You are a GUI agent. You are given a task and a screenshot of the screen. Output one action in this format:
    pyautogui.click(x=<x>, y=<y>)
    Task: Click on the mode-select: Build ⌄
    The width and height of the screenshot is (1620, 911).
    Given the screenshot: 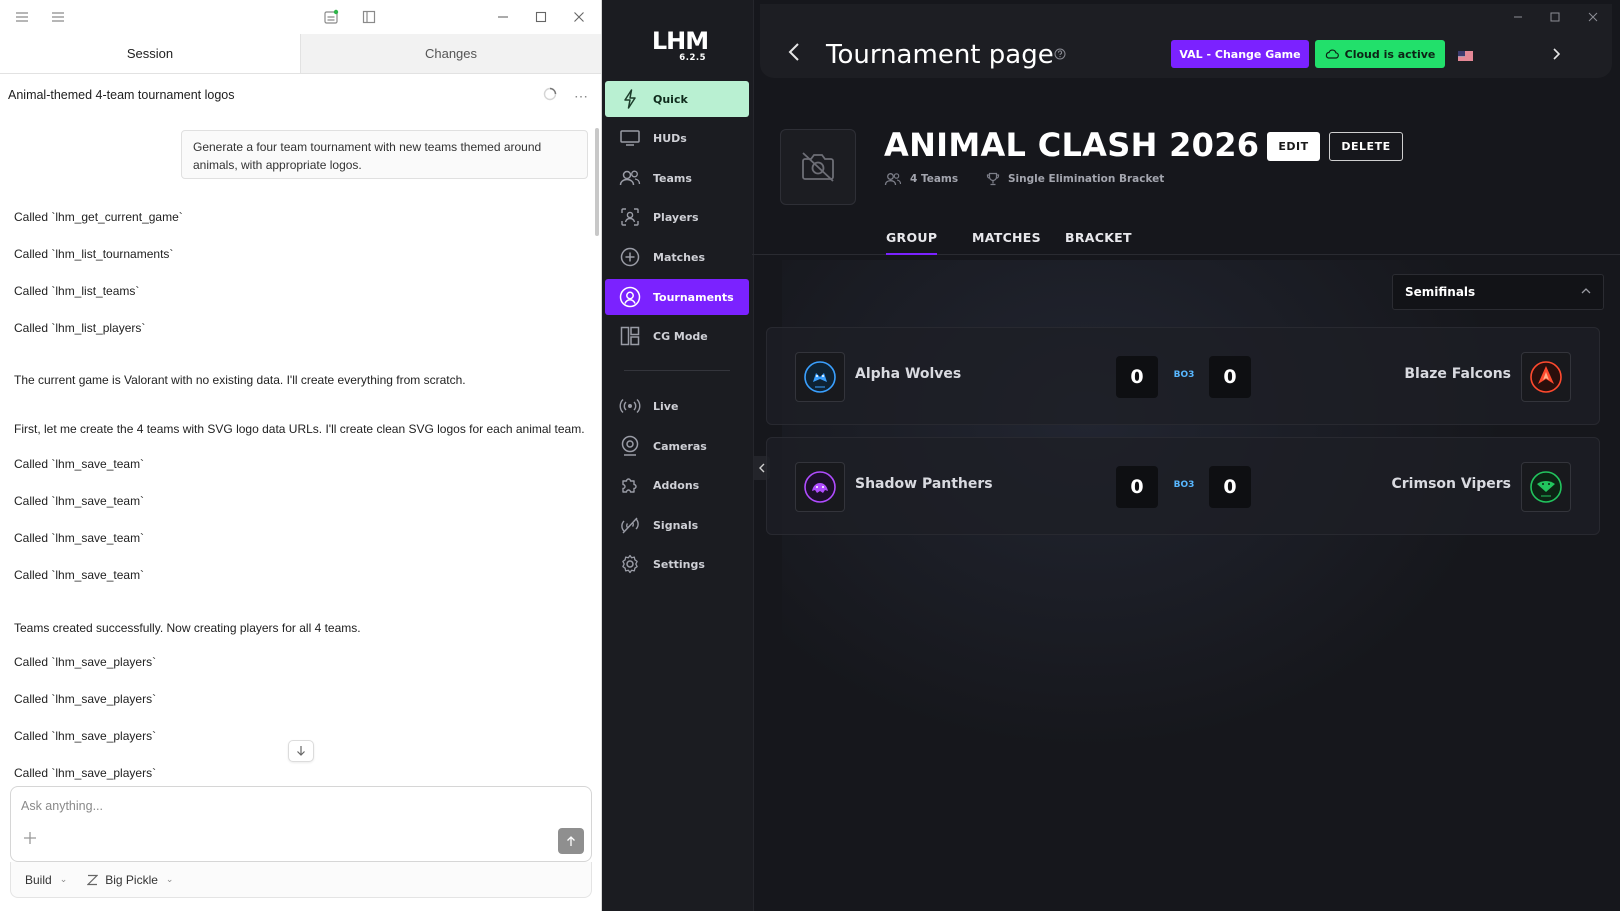 What is the action you would take?
    pyautogui.click(x=46, y=880)
    